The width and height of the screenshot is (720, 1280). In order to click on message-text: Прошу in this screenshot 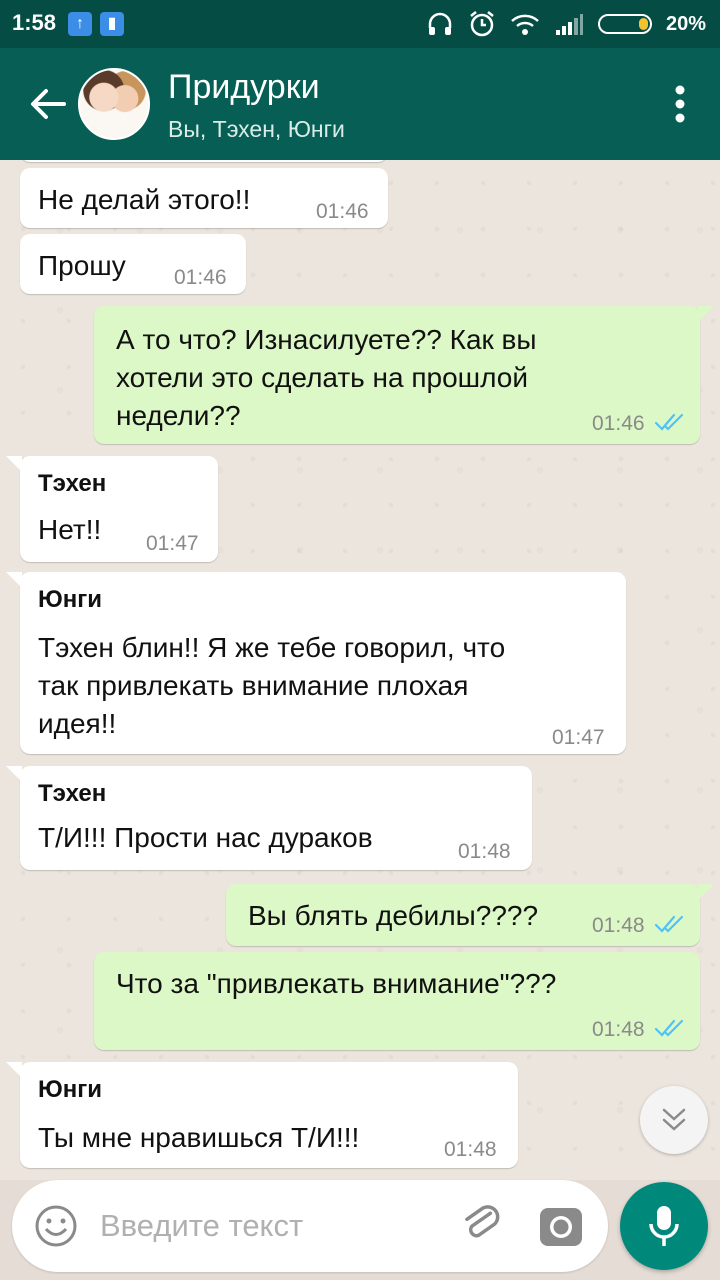, I will do `click(82, 265)`.